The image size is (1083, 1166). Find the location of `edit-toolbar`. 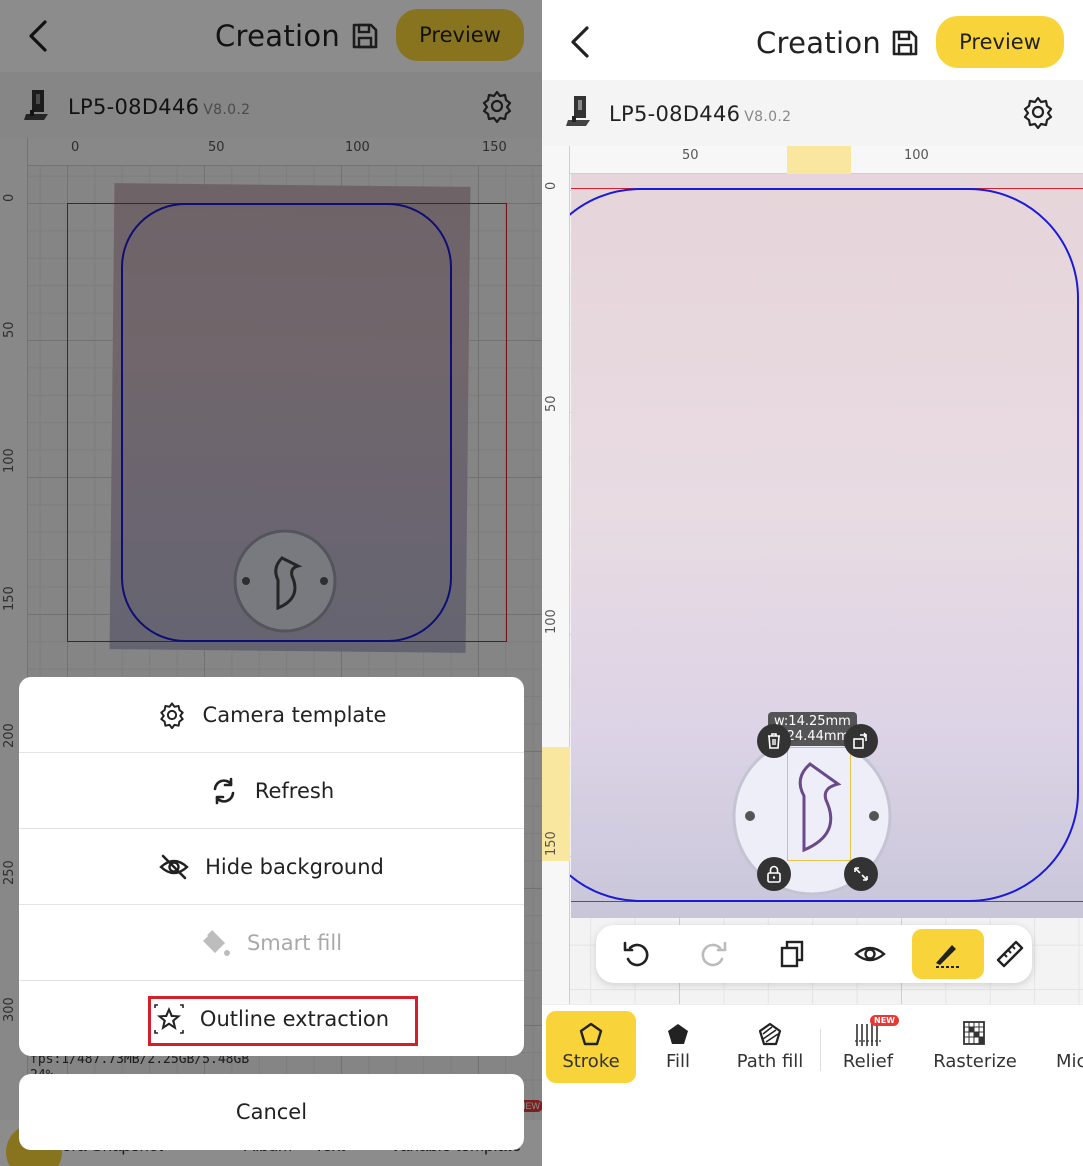

edit-toolbar is located at coordinates (814, 954).